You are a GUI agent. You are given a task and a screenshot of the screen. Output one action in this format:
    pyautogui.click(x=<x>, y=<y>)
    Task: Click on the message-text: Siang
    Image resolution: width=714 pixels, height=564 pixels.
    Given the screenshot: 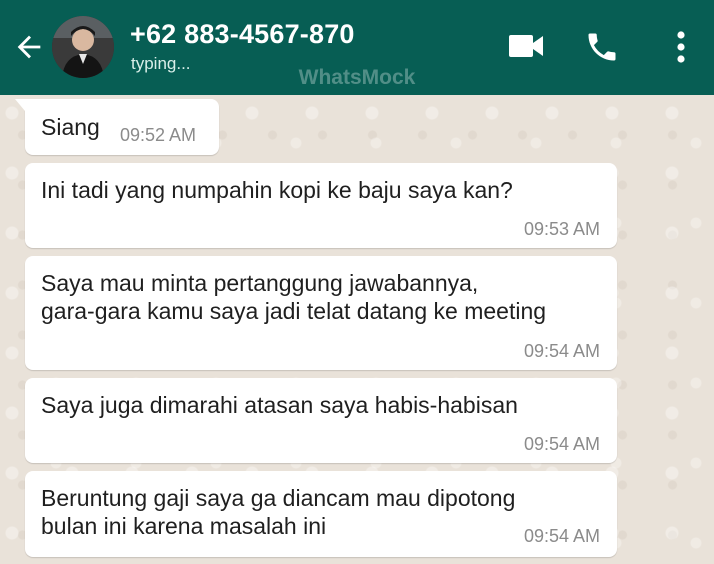 What is the action you would take?
    pyautogui.click(x=70, y=127)
    